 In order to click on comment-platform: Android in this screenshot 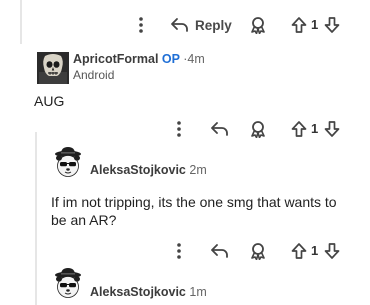, I will do `click(94, 75)`.